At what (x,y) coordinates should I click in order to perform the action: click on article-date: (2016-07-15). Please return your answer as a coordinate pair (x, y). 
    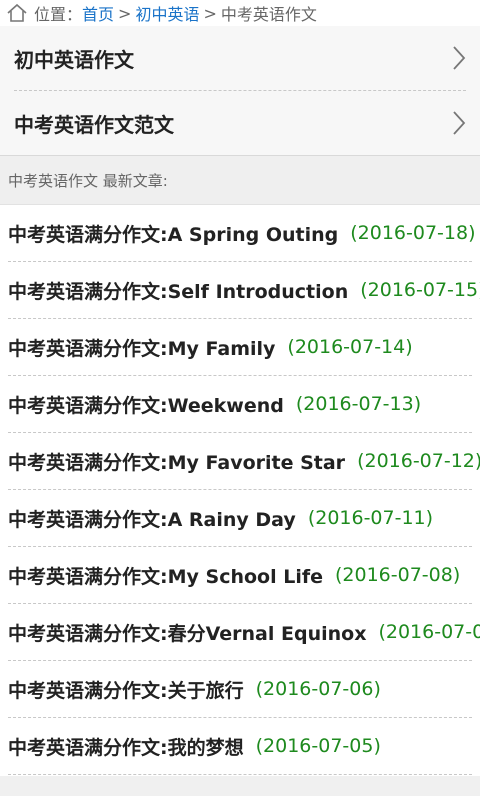
    Looking at the image, I should click on (420, 290).